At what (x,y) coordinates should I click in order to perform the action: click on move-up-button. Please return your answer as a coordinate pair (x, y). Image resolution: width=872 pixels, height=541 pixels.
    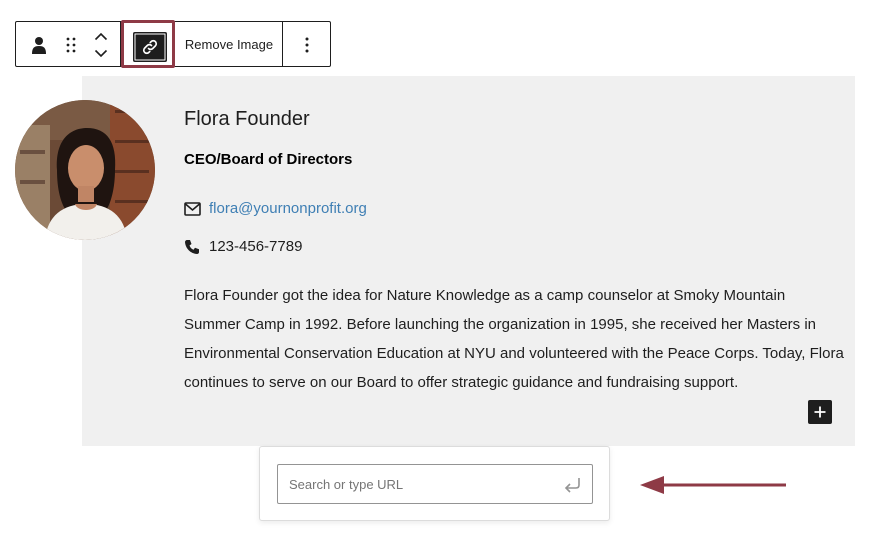
    Looking at the image, I should click on (101, 36).